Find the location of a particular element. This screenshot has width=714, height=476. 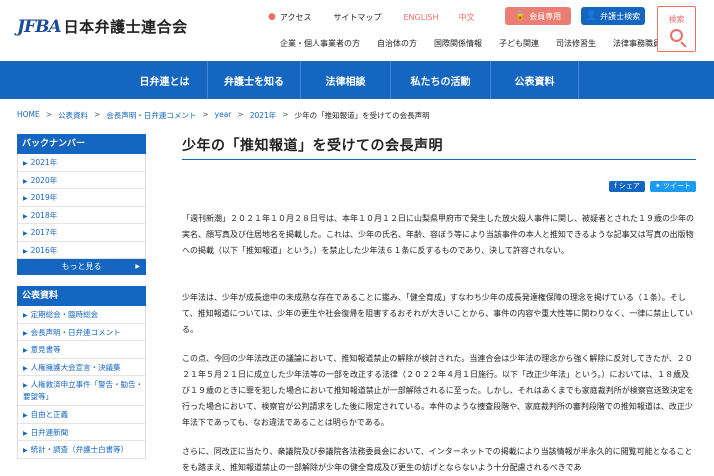

twitter-share-button: ✦ ツイート is located at coordinates (672, 186).